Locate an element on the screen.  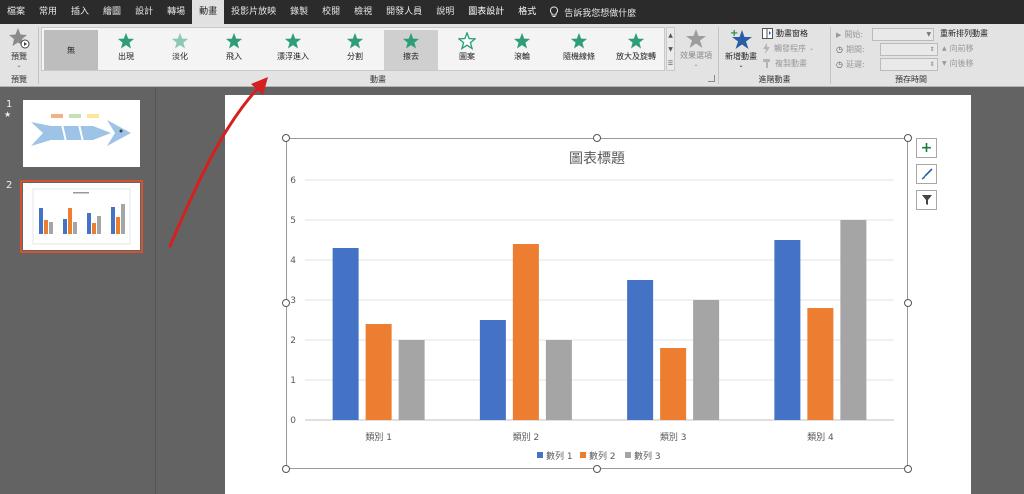
chart-legend: 數列 1 數列 2 數列 3 is located at coordinates (599, 456).